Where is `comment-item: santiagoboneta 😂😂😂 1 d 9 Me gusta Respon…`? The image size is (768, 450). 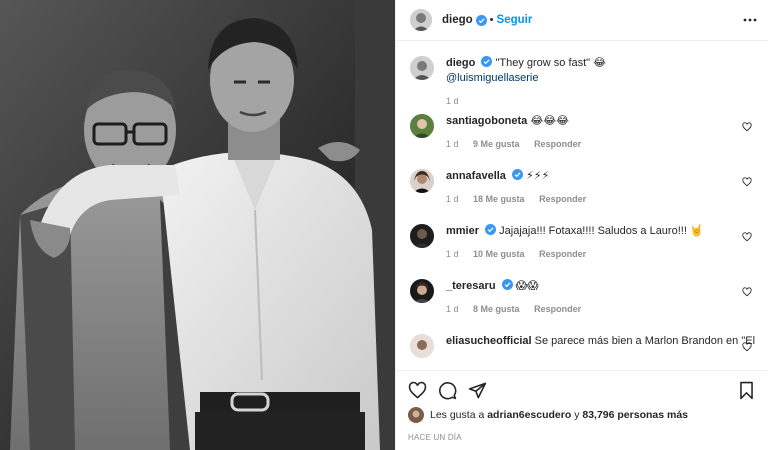 comment-item: santiagoboneta 😂😂😂 1 d 9 Me gusta Respon… is located at coordinates (582, 141).